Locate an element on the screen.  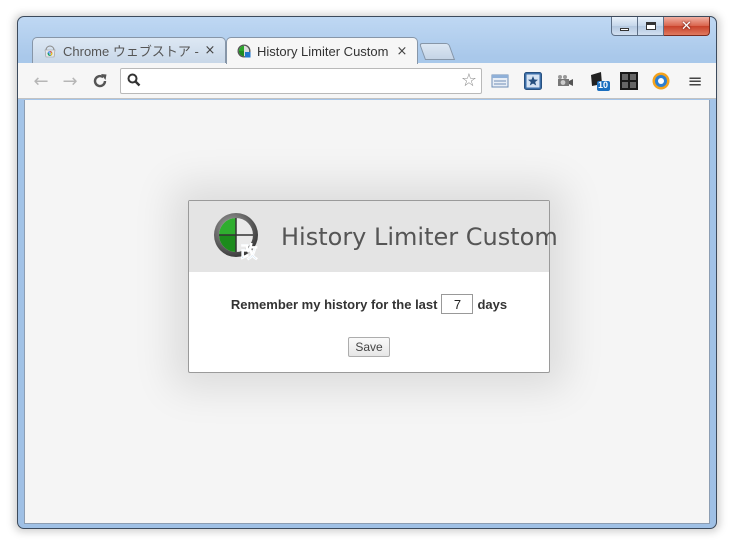
hamburger-menu-icon: ≡ is located at coordinates (695, 81).